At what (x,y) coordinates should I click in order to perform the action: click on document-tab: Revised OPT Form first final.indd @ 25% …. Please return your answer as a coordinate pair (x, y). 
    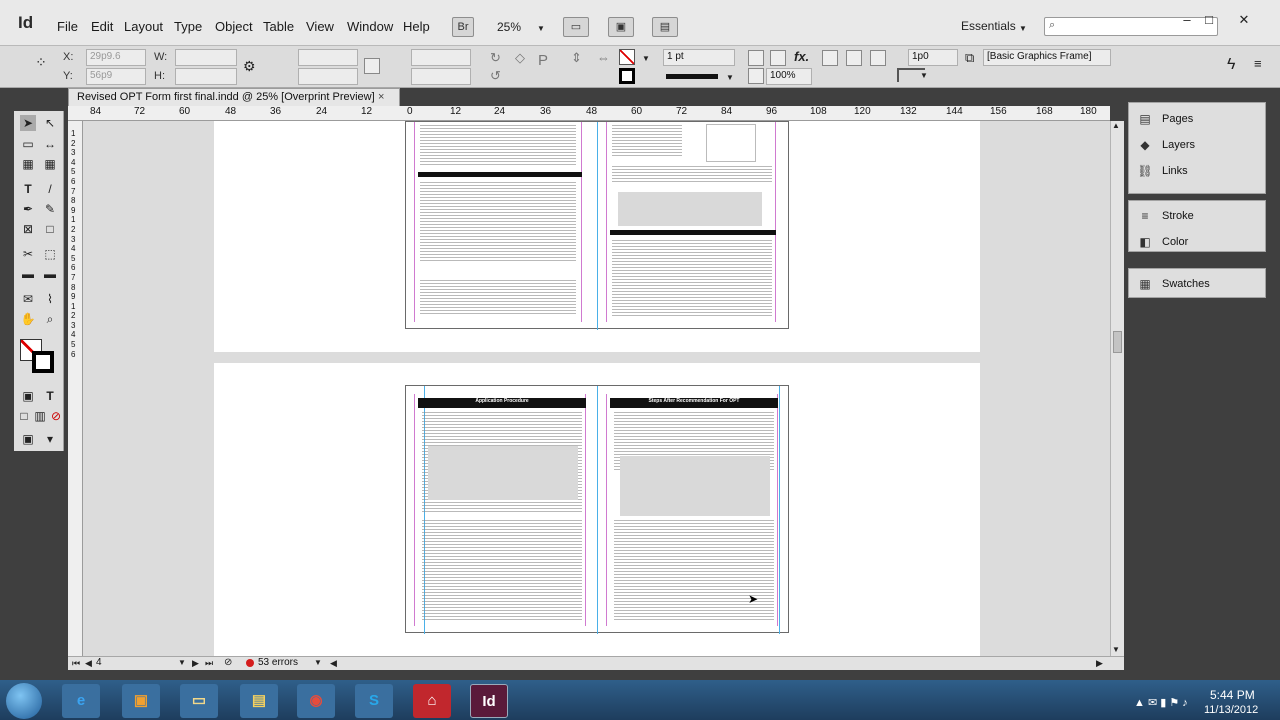
    Looking at the image, I should click on (234, 97).